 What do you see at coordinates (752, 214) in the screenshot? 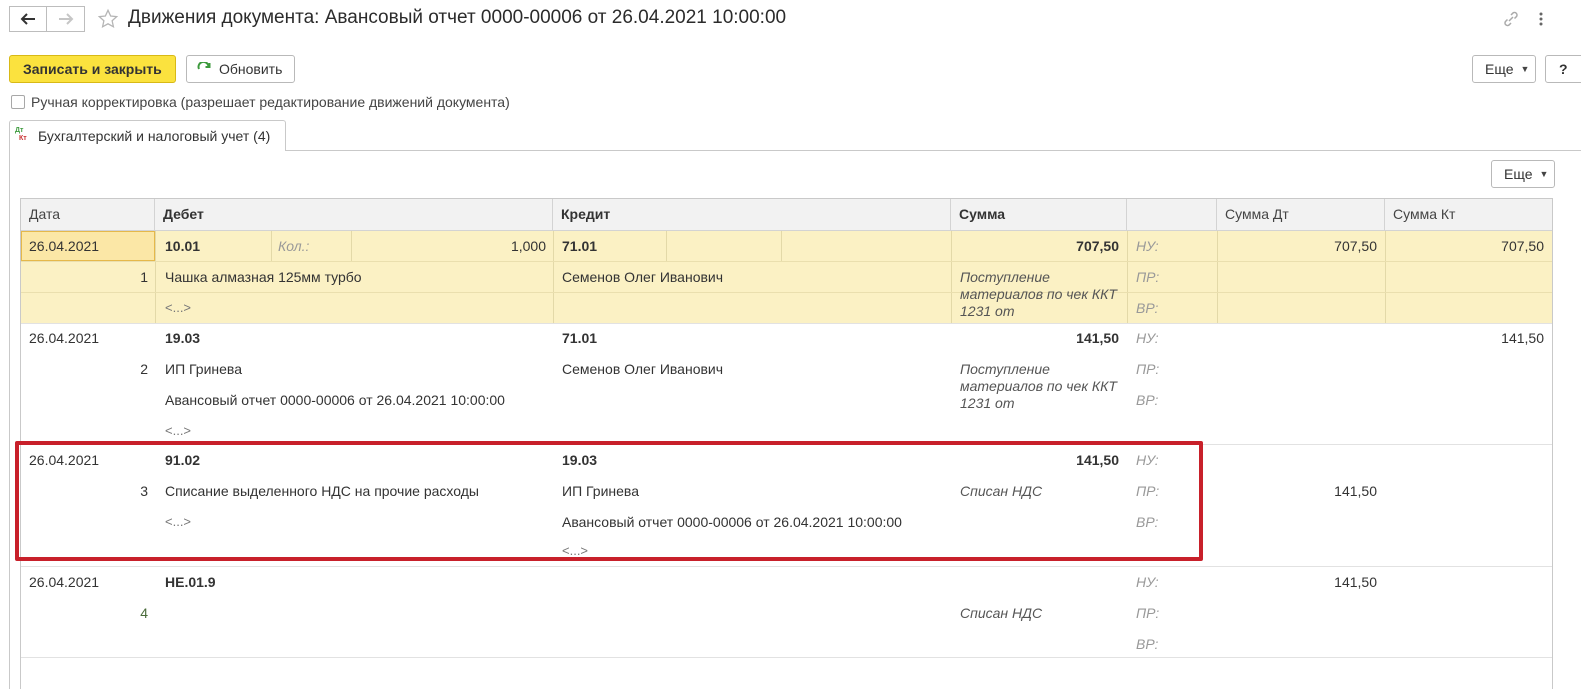
I see `column-header-credit: Кредит` at bounding box center [752, 214].